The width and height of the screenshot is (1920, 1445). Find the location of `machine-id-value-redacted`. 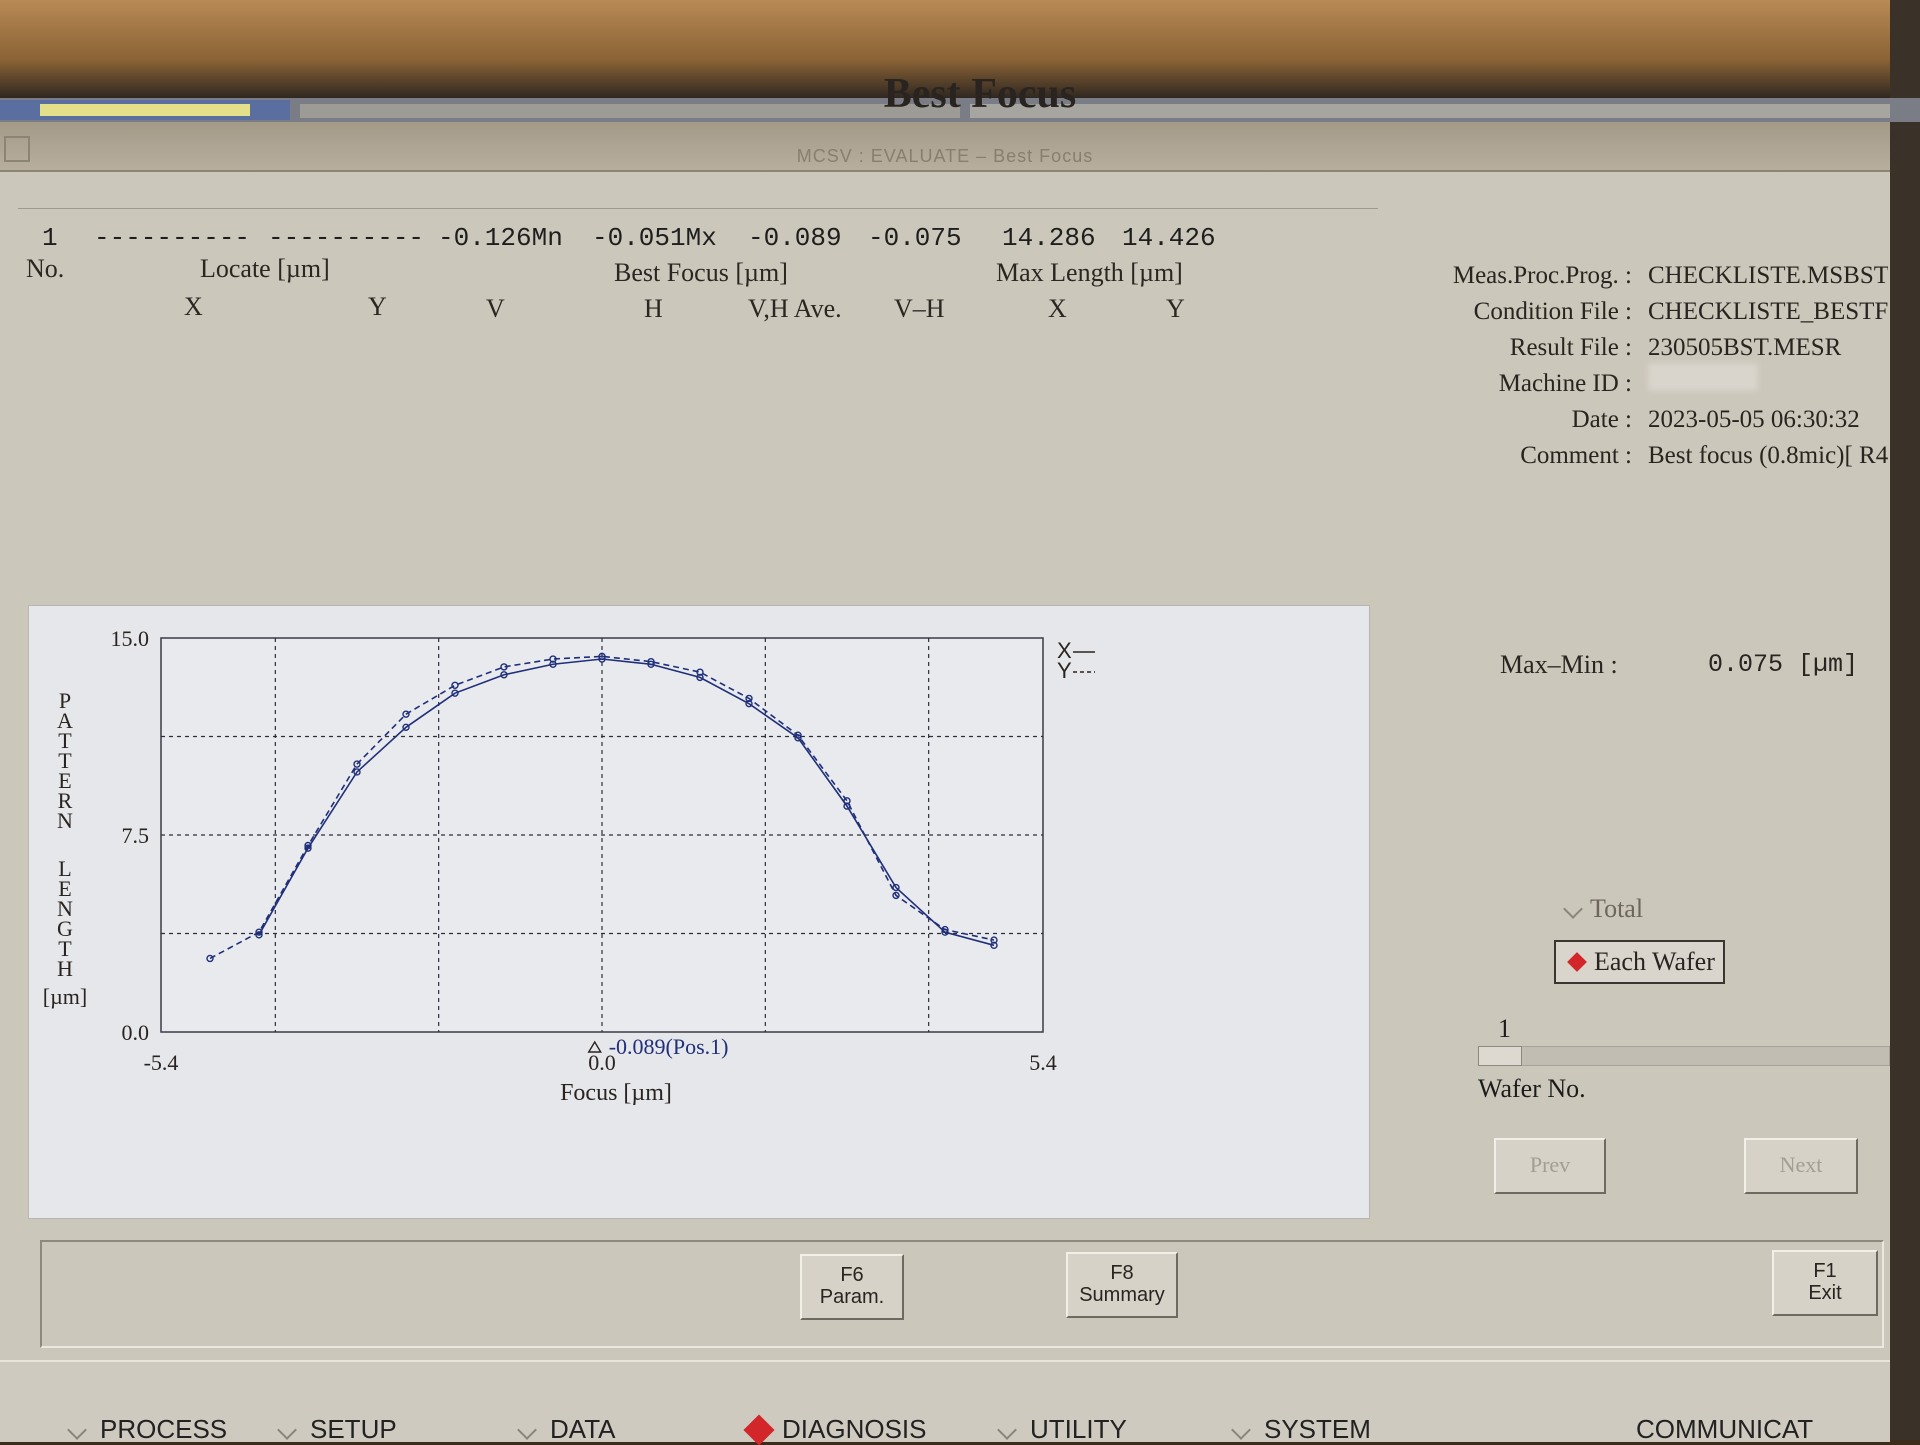

machine-id-value-redacted is located at coordinates (1703, 377).